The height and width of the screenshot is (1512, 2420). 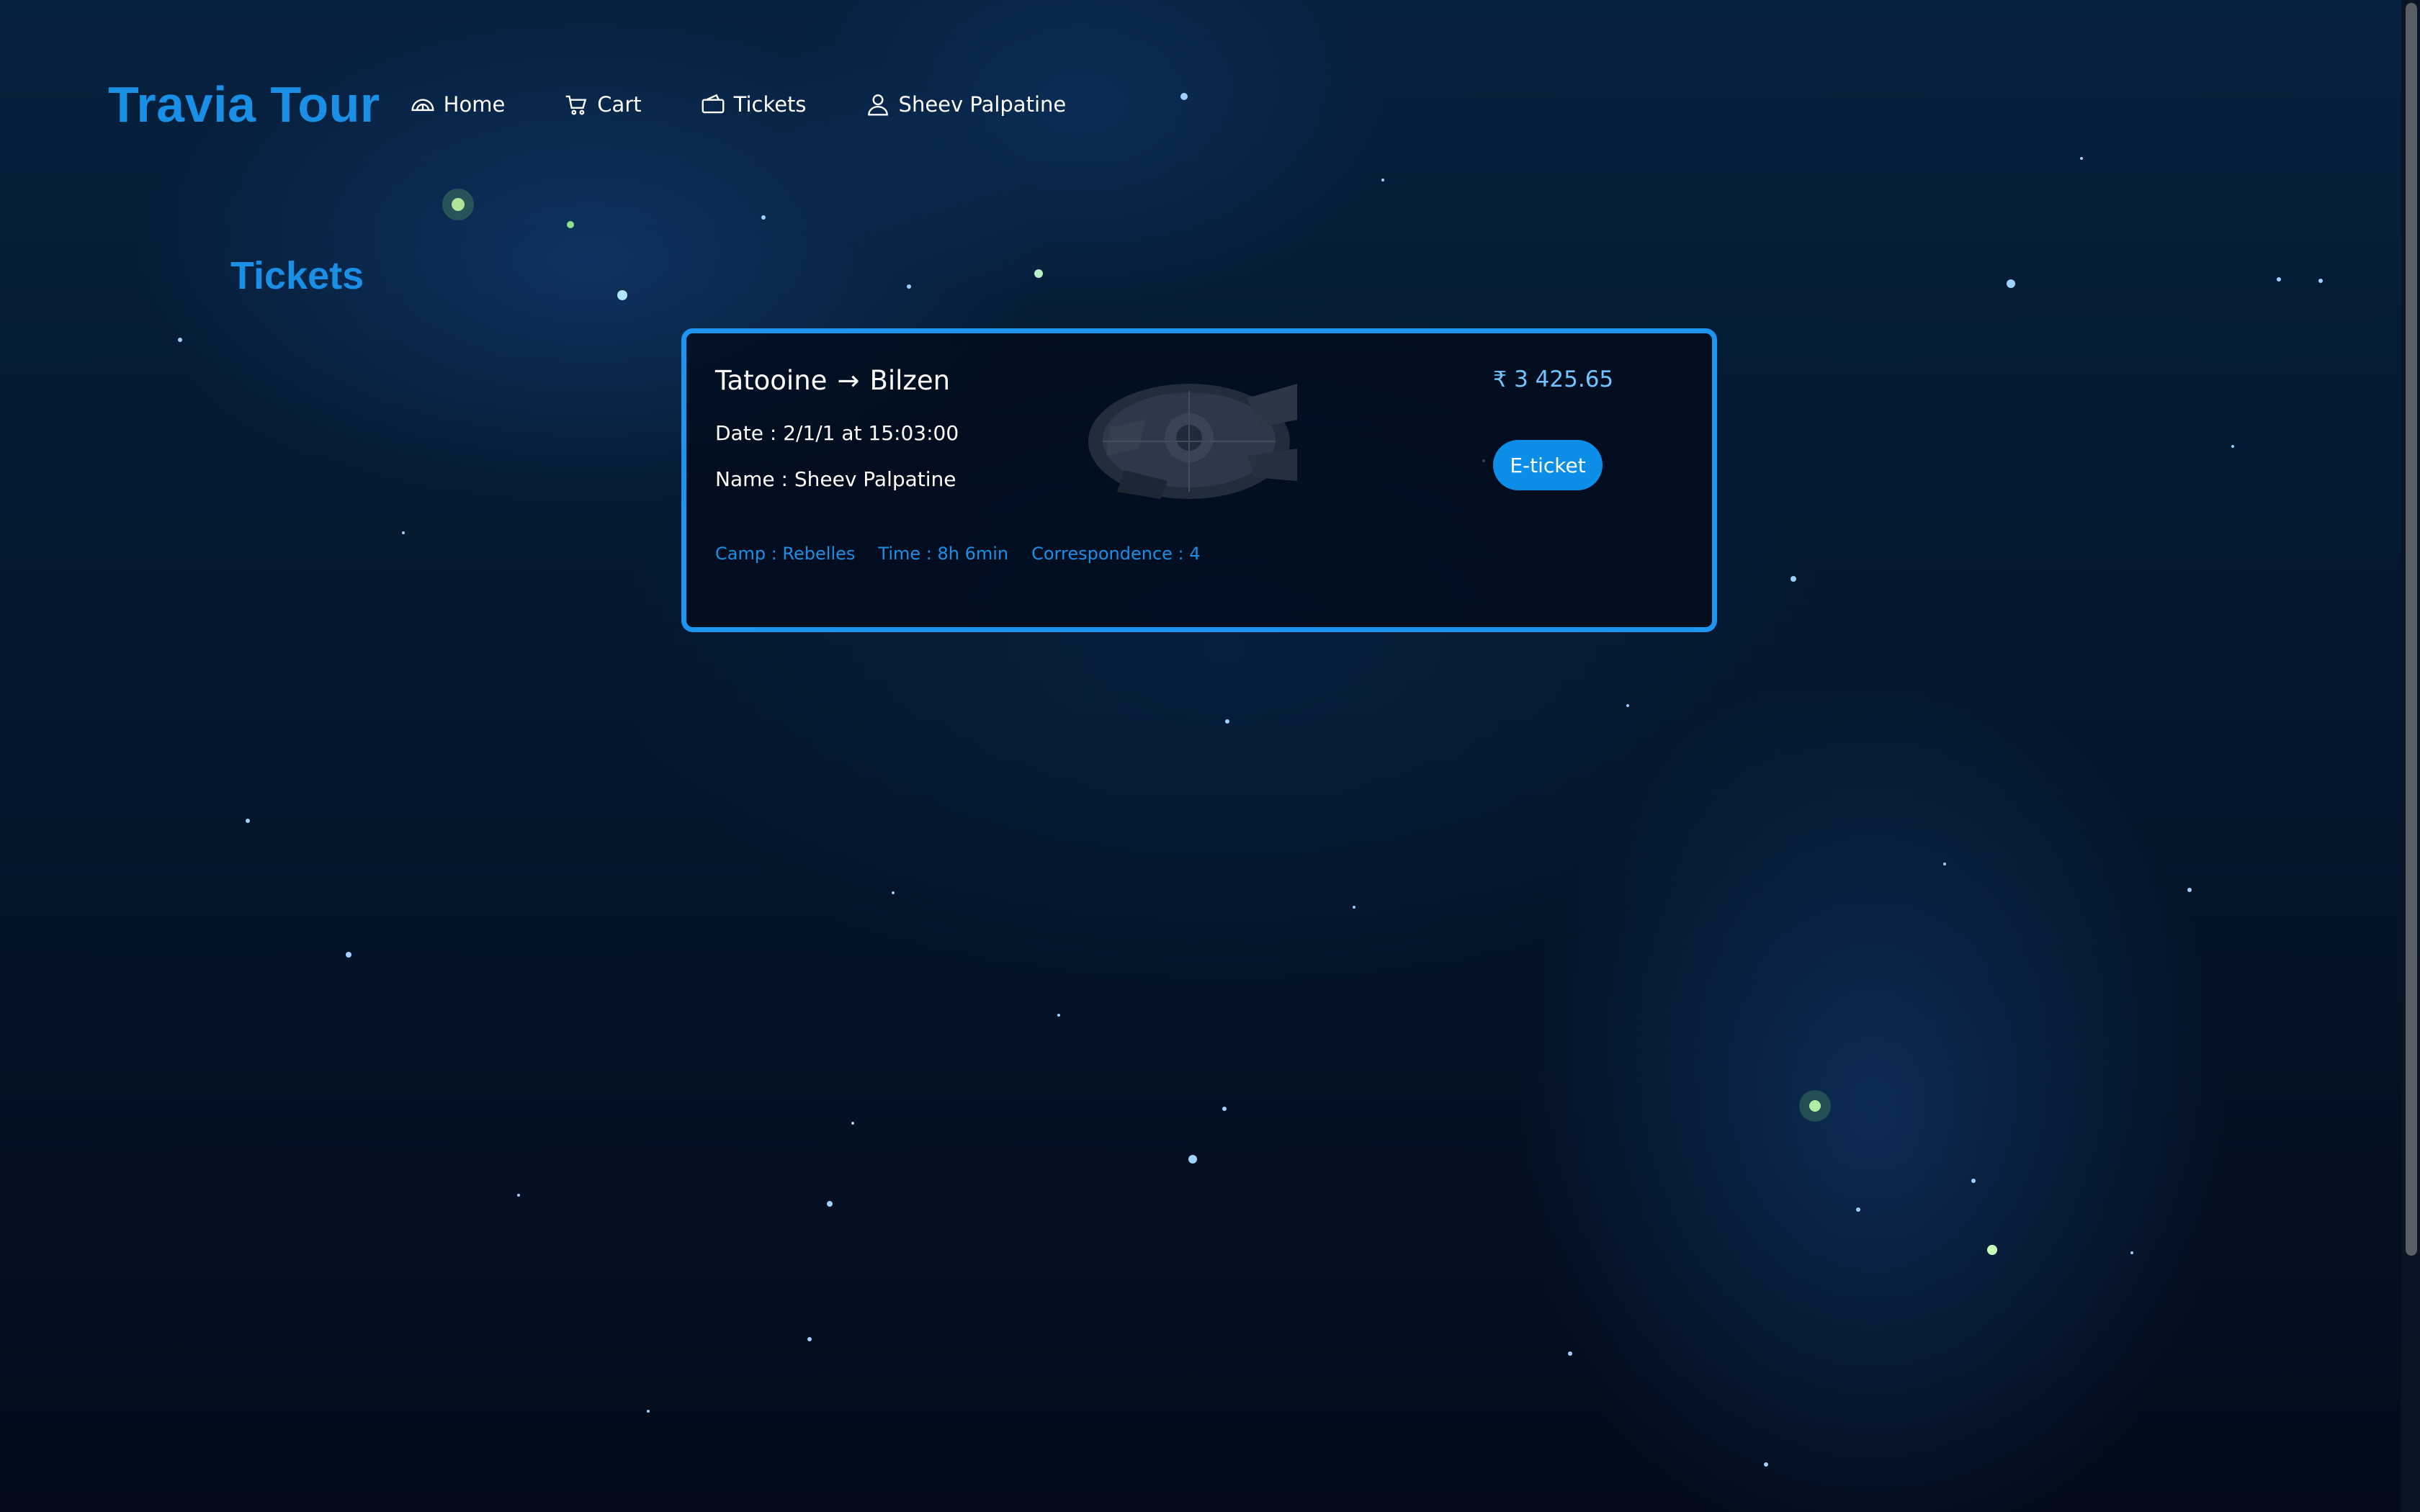 What do you see at coordinates (1500, 379) in the screenshot?
I see `currency-symbol: ₹` at bounding box center [1500, 379].